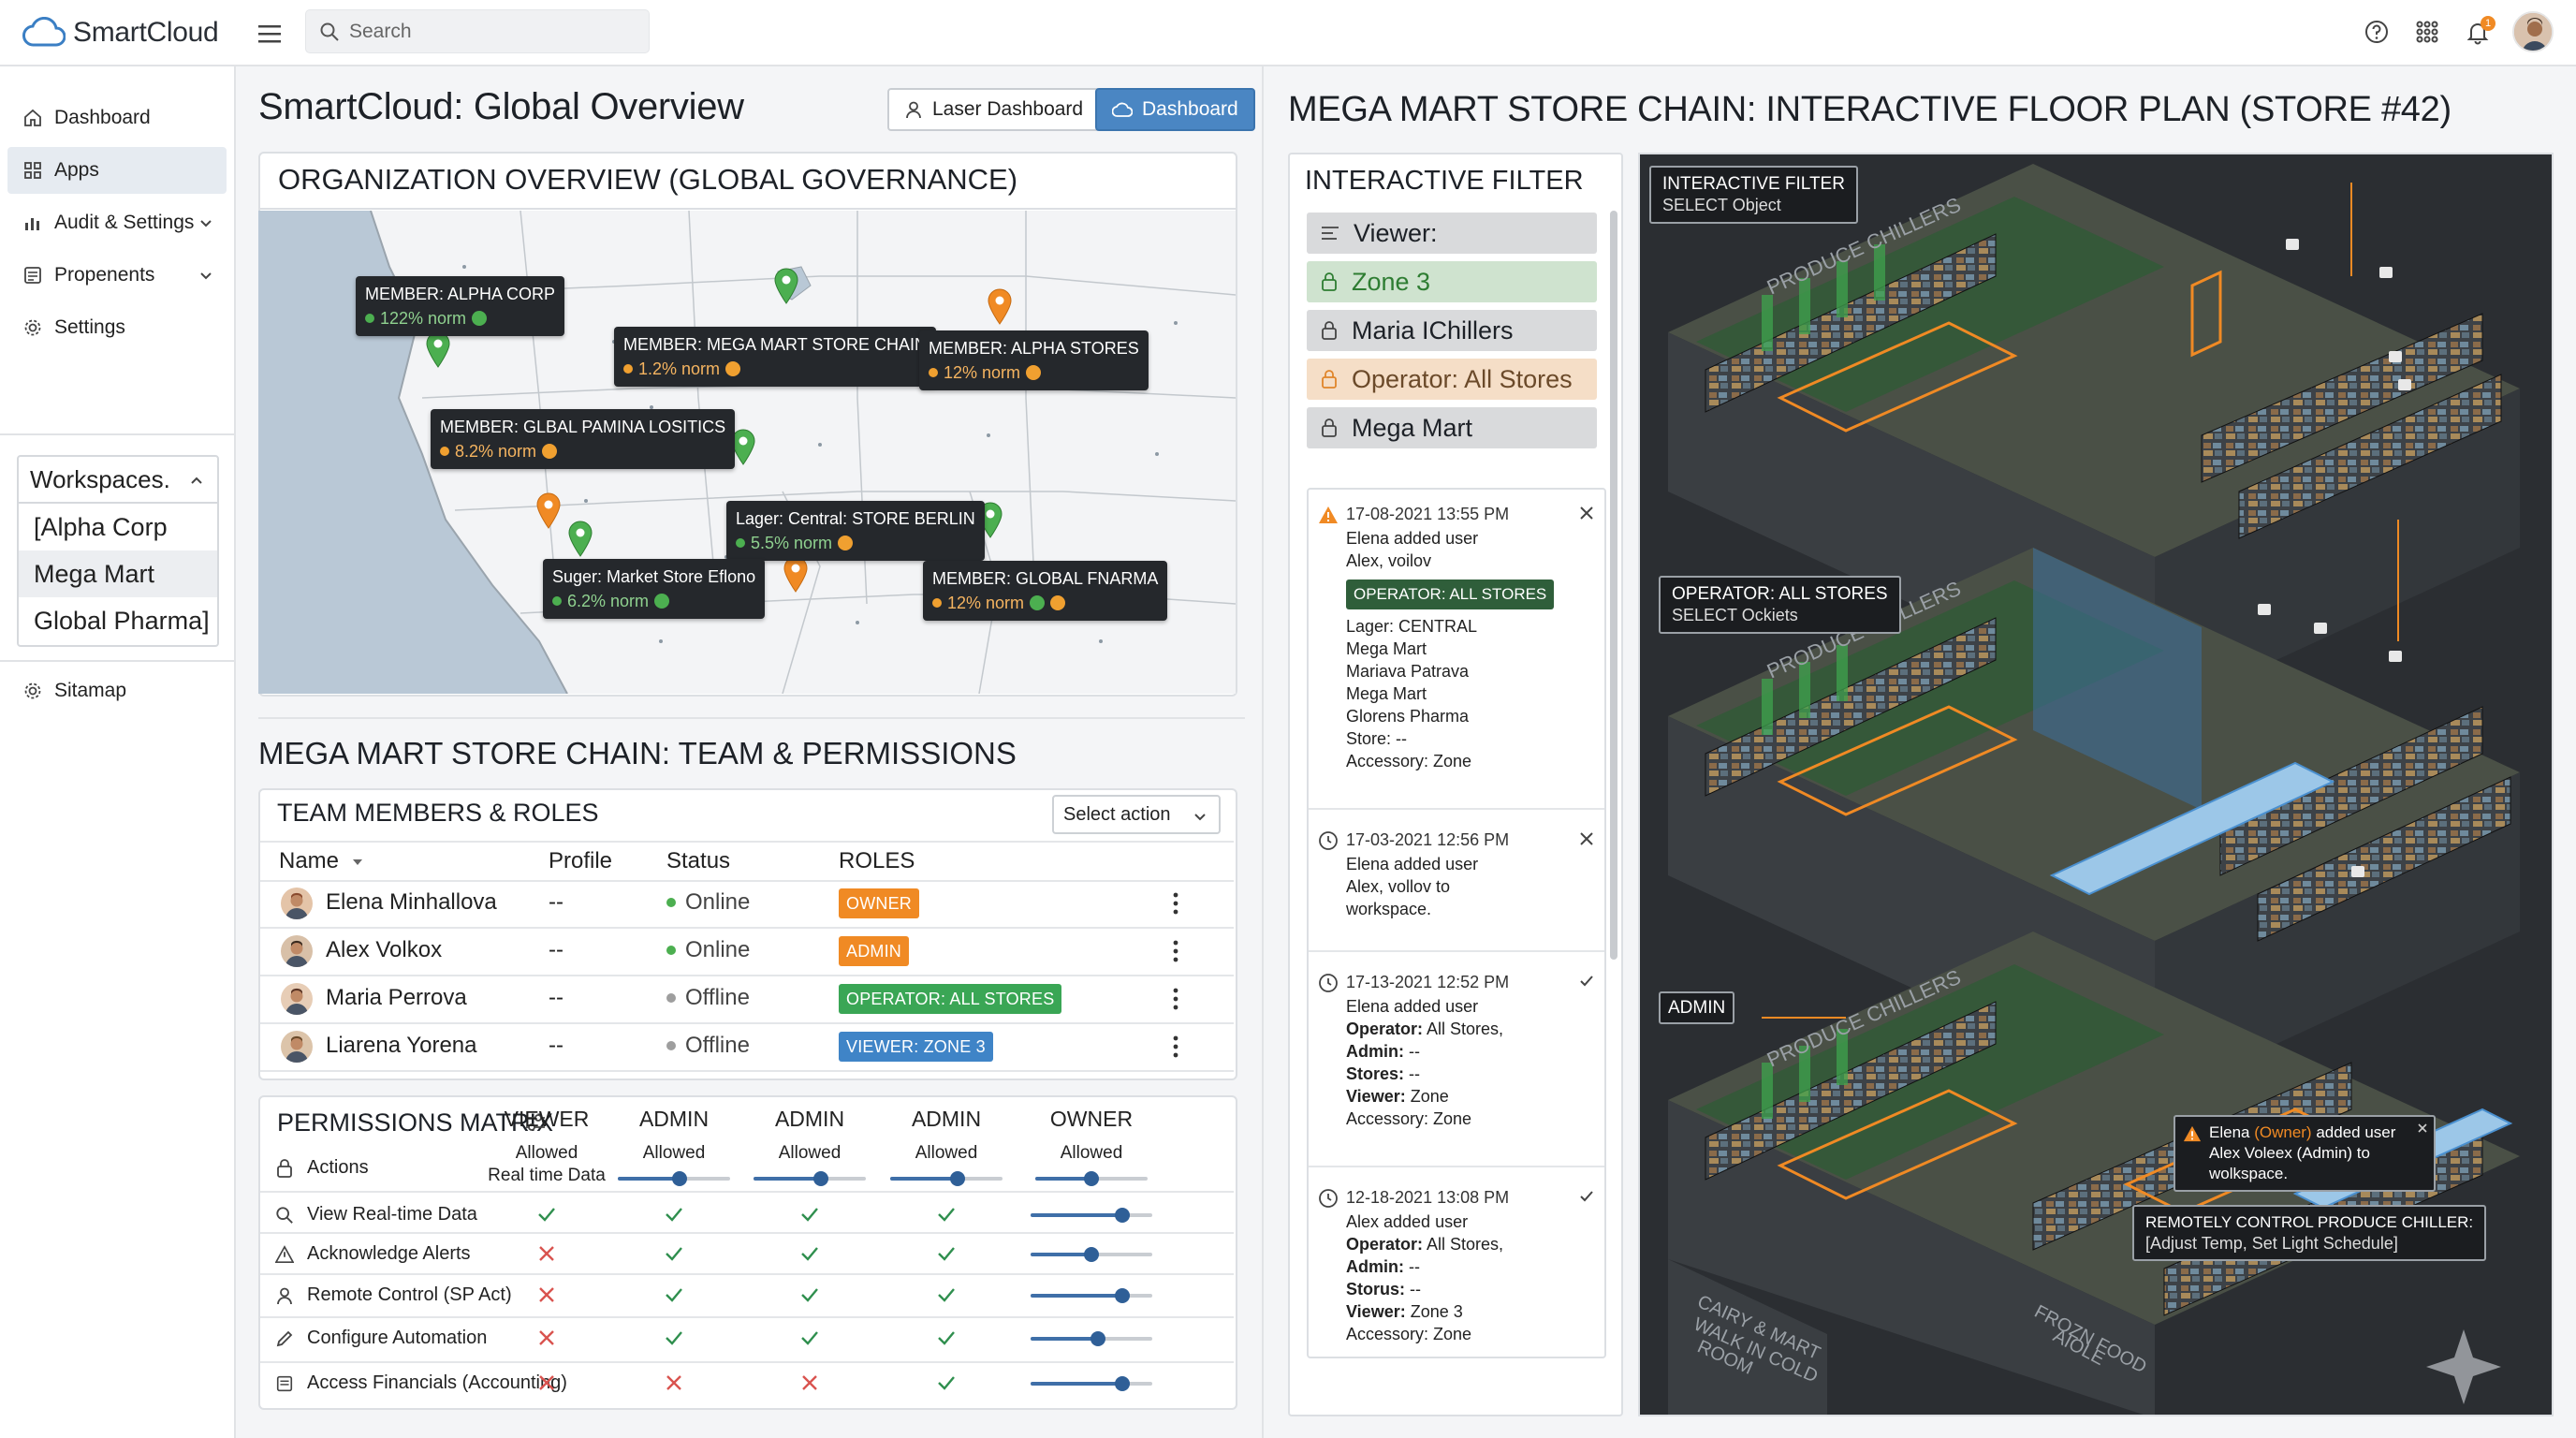 The height and width of the screenshot is (1438, 2576). What do you see at coordinates (2479, 32) in the screenshot?
I see `bell-icon: 1` at bounding box center [2479, 32].